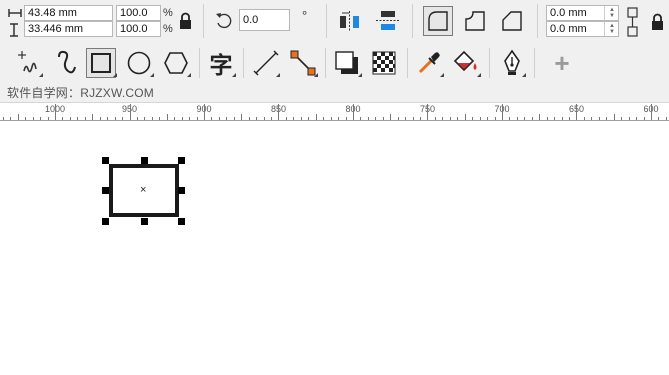 Image resolution: width=669 pixels, height=375 pixels. I want to click on handle-top-left, so click(105, 160).